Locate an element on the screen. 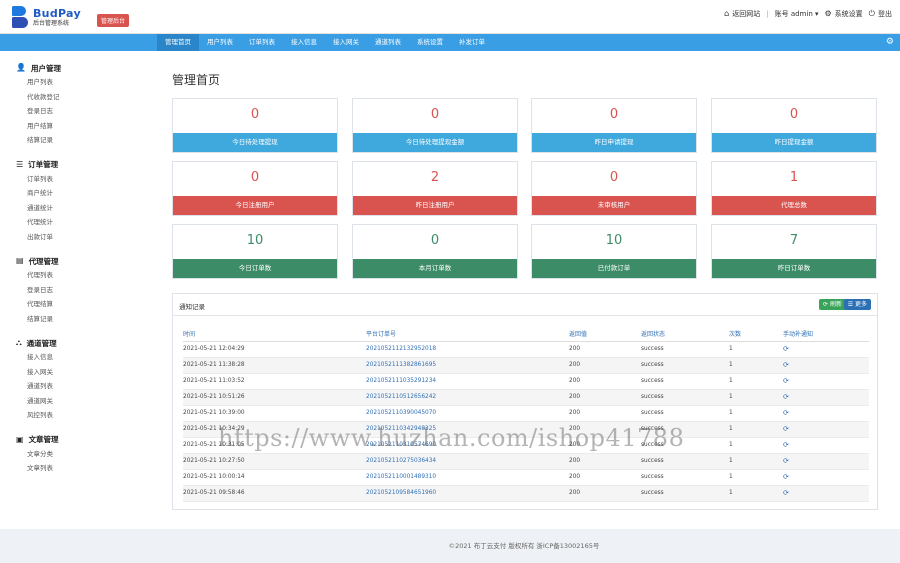 The image size is (900, 563). sidebar-item: 代理结算 is located at coordinates (82, 304).